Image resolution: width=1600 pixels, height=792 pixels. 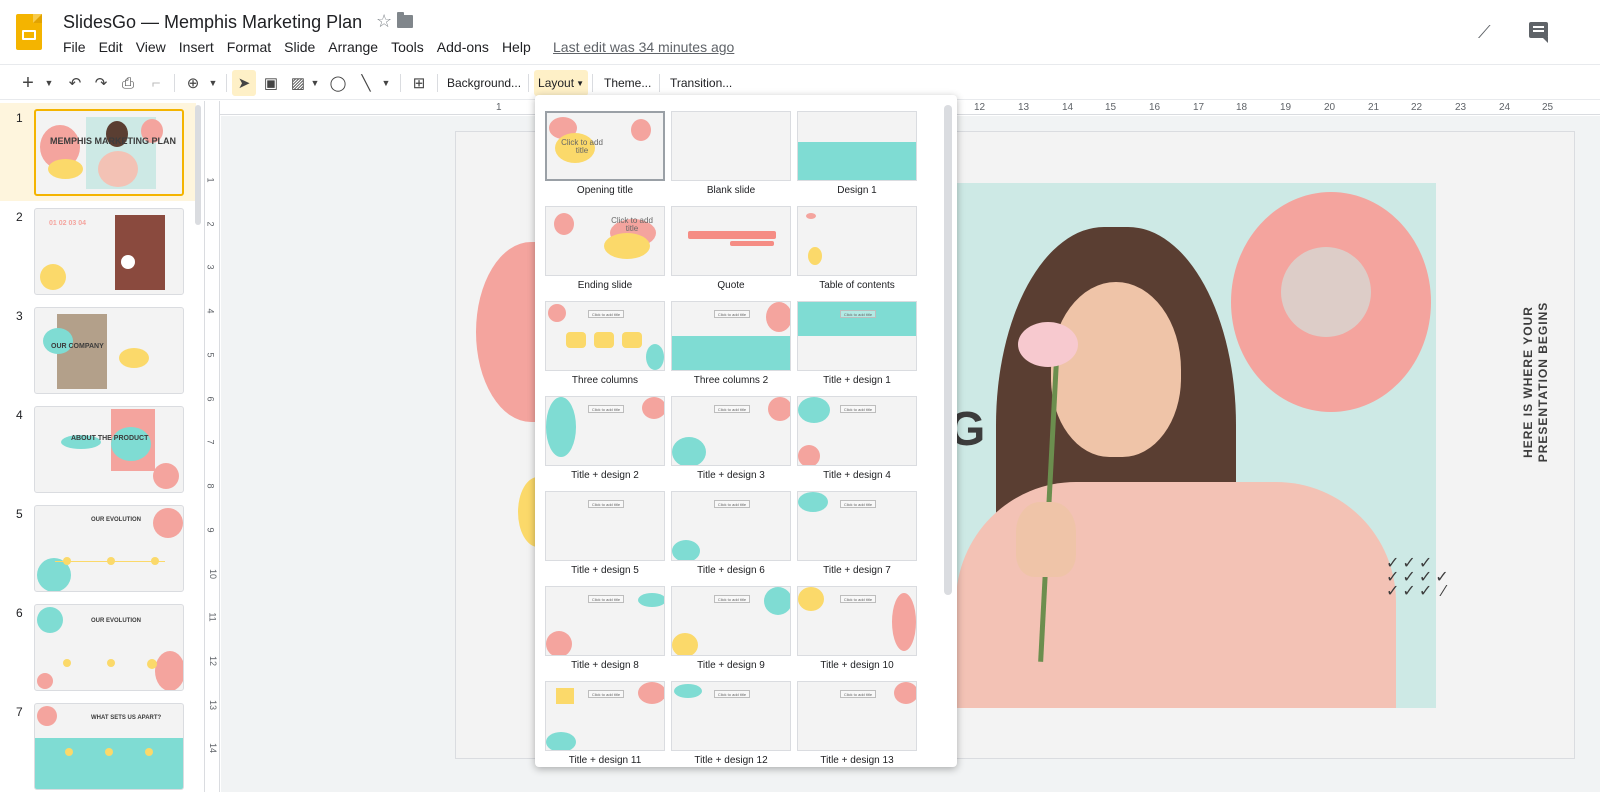 I want to click on layout-option: Click to add title Title + design 12, so click(x=731, y=724).